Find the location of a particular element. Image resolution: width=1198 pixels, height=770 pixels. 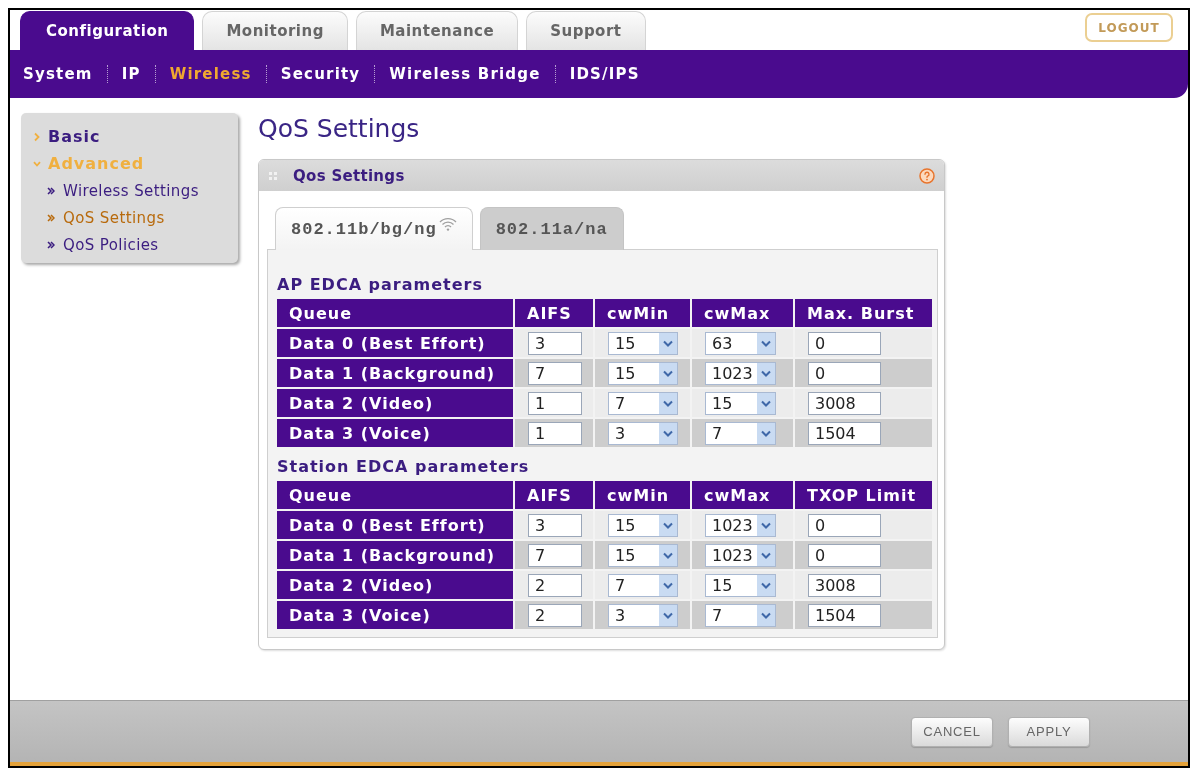

nav-tab: Maintenance is located at coordinates (437, 30).